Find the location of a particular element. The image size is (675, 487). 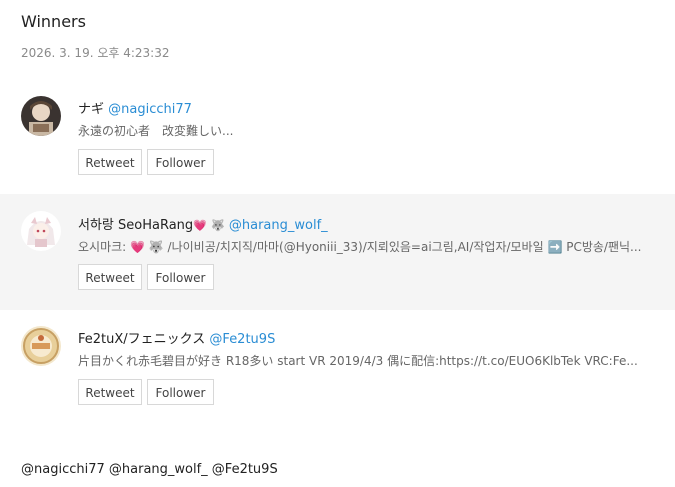

winner-handle: @Fe2tu9S is located at coordinates (242, 339).